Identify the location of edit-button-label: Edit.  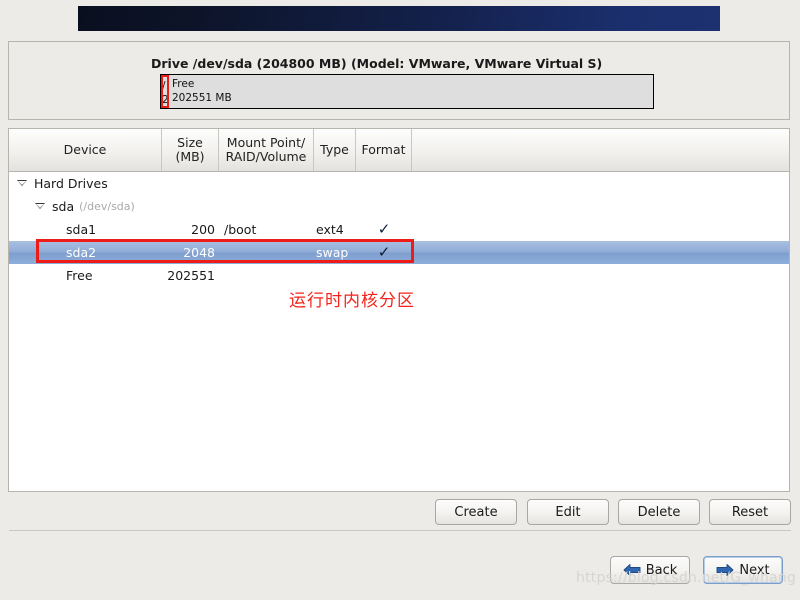
(568, 512).